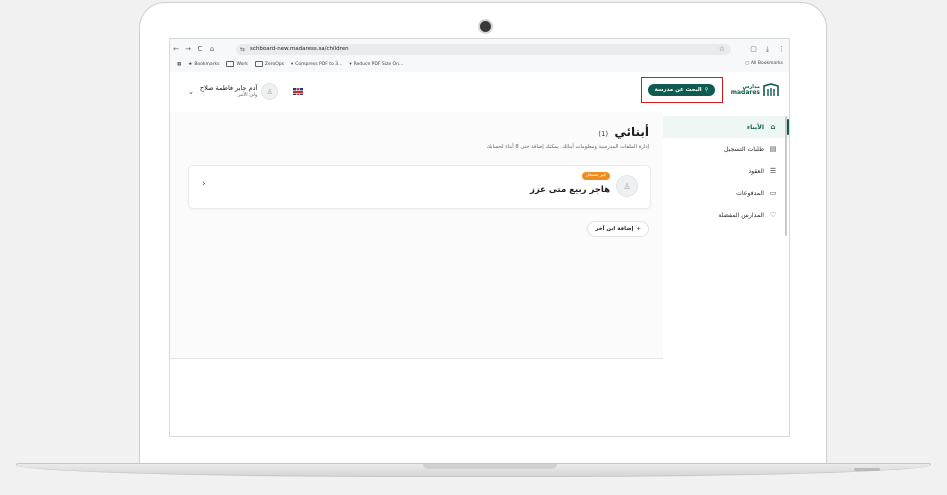  I want to click on bookmark-item: Work, so click(237, 64).